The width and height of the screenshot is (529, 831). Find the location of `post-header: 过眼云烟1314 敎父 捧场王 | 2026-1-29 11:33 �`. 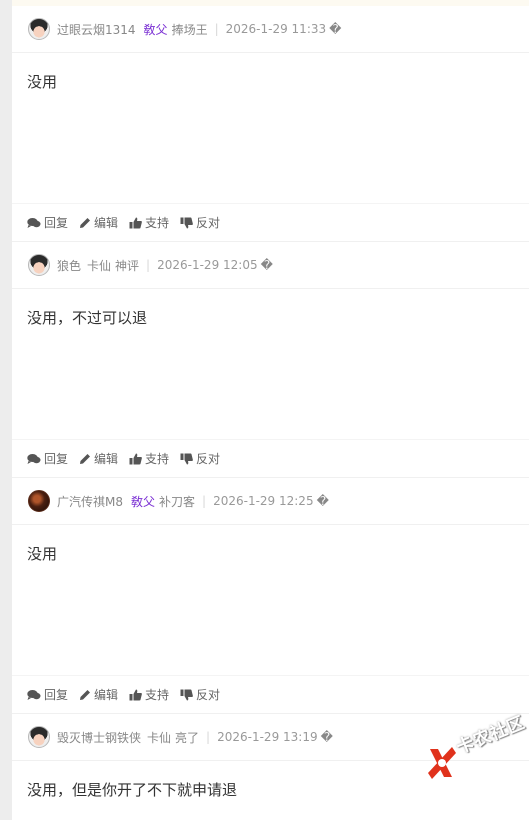

post-header: 过眼云烟1314 敎父 捧场王 | 2026-1-29 11:33 � is located at coordinates (270, 29).